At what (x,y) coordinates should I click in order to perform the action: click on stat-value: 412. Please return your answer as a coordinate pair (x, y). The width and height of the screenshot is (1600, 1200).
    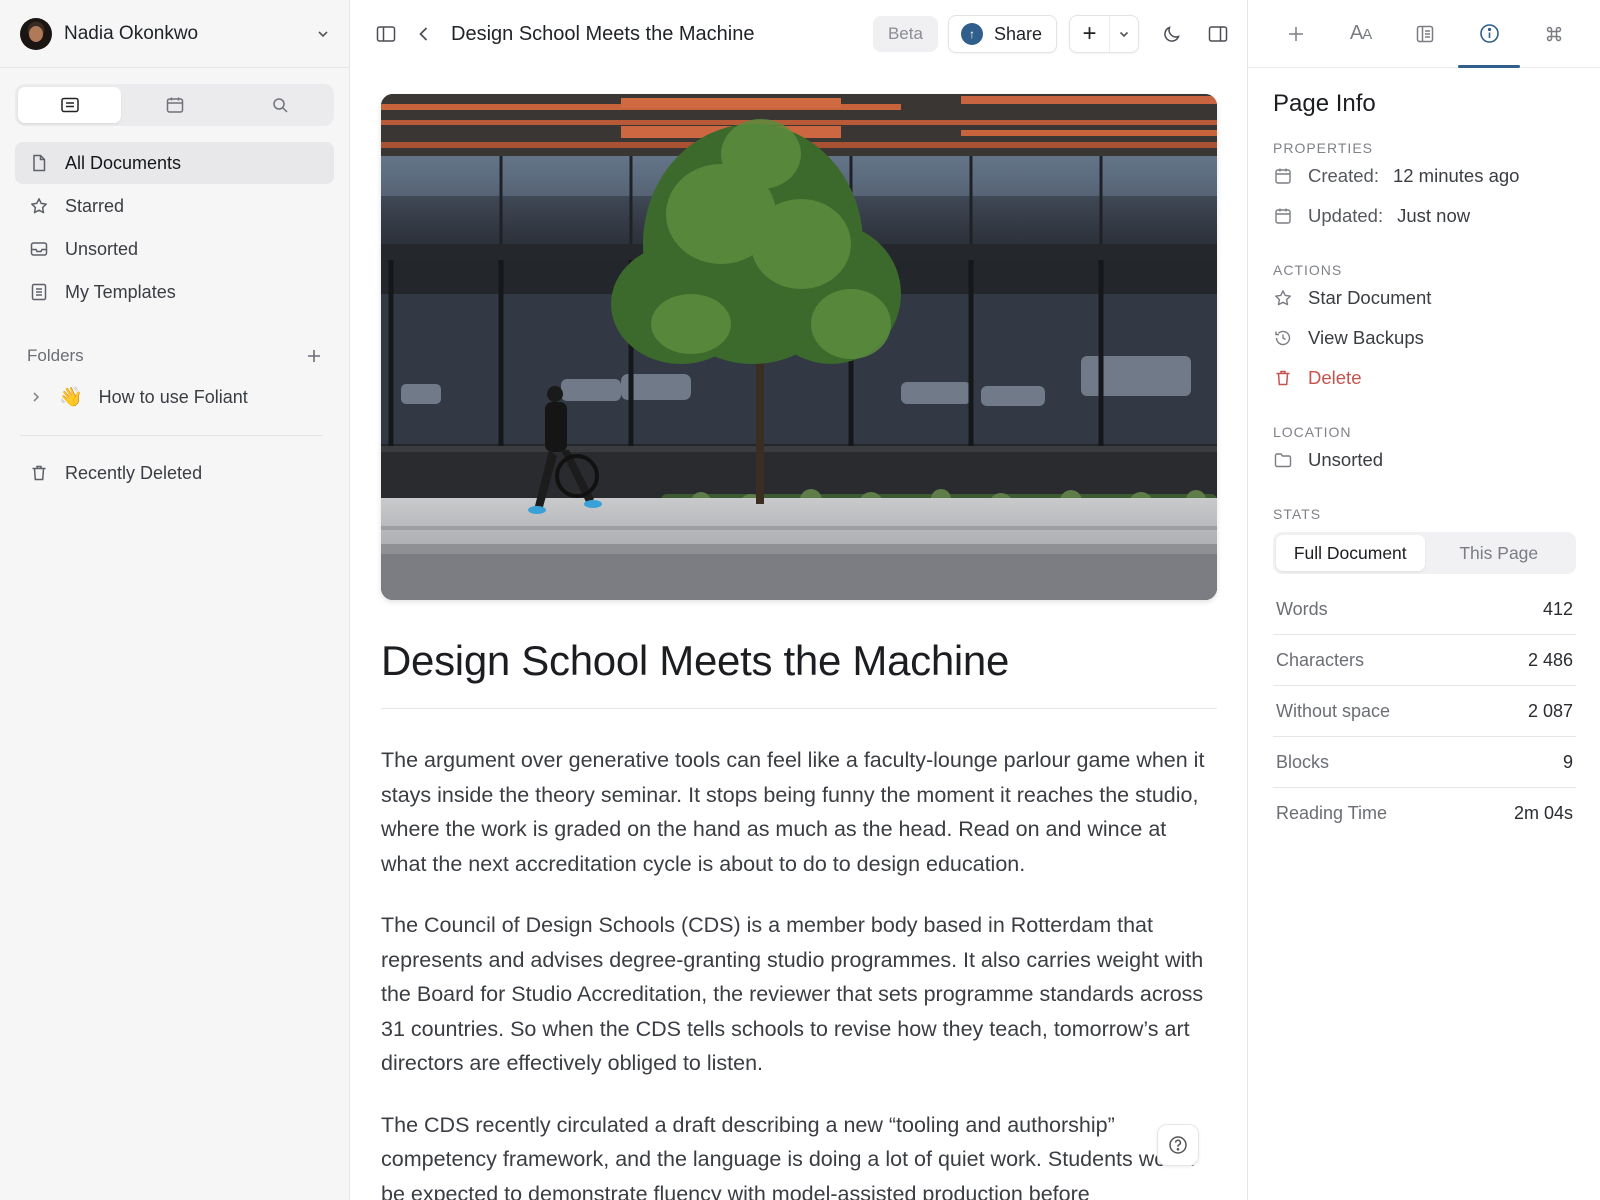
    Looking at the image, I should click on (1557, 608).